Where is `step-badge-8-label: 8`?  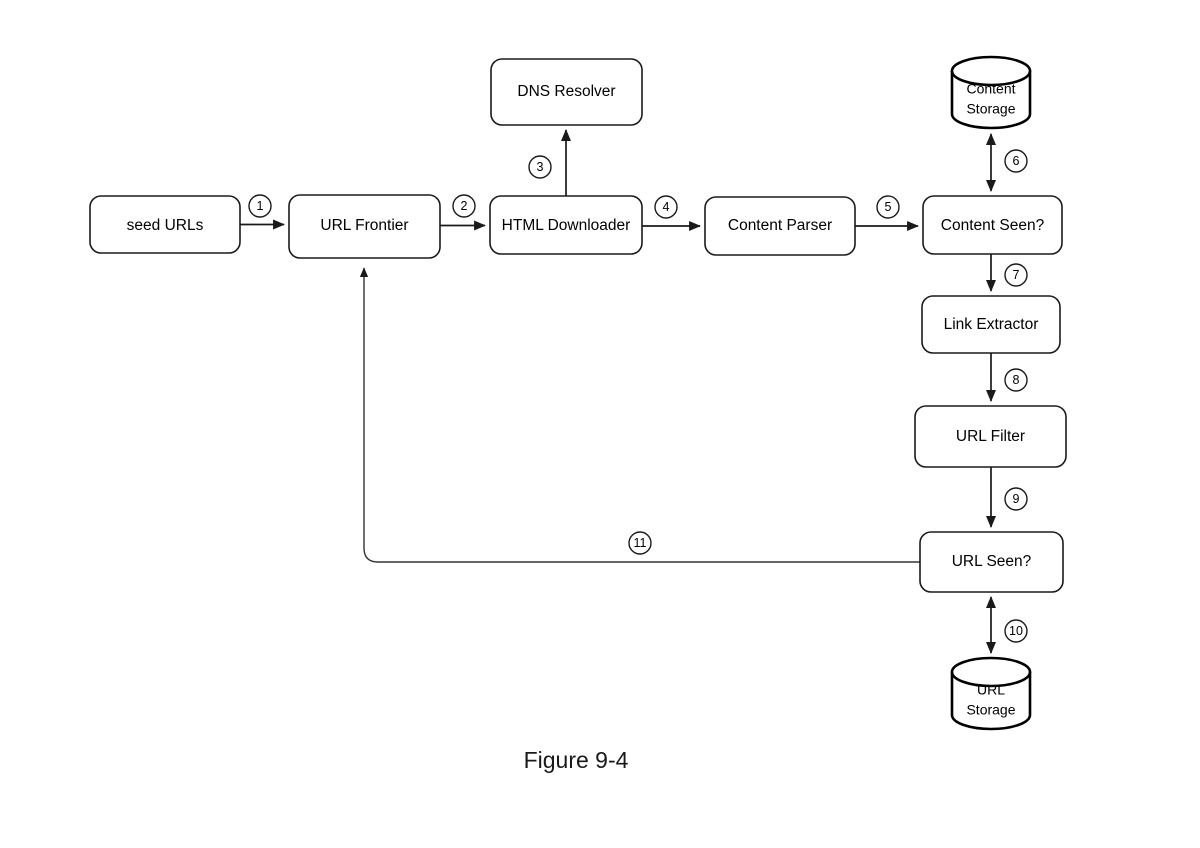
step-badge-8-label: 8 is located at coordinates (1016, 380).